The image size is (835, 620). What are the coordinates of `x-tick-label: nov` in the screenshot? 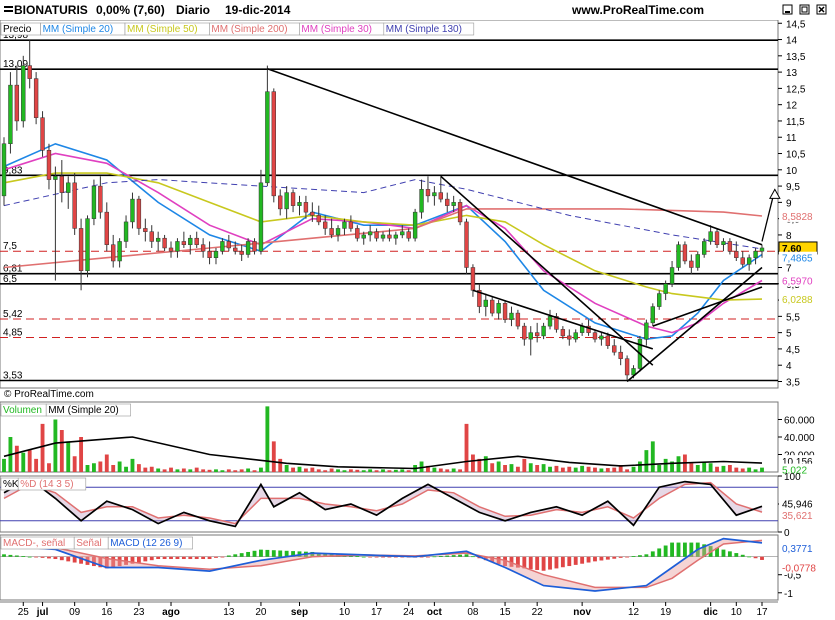 It's located at (582, 612).